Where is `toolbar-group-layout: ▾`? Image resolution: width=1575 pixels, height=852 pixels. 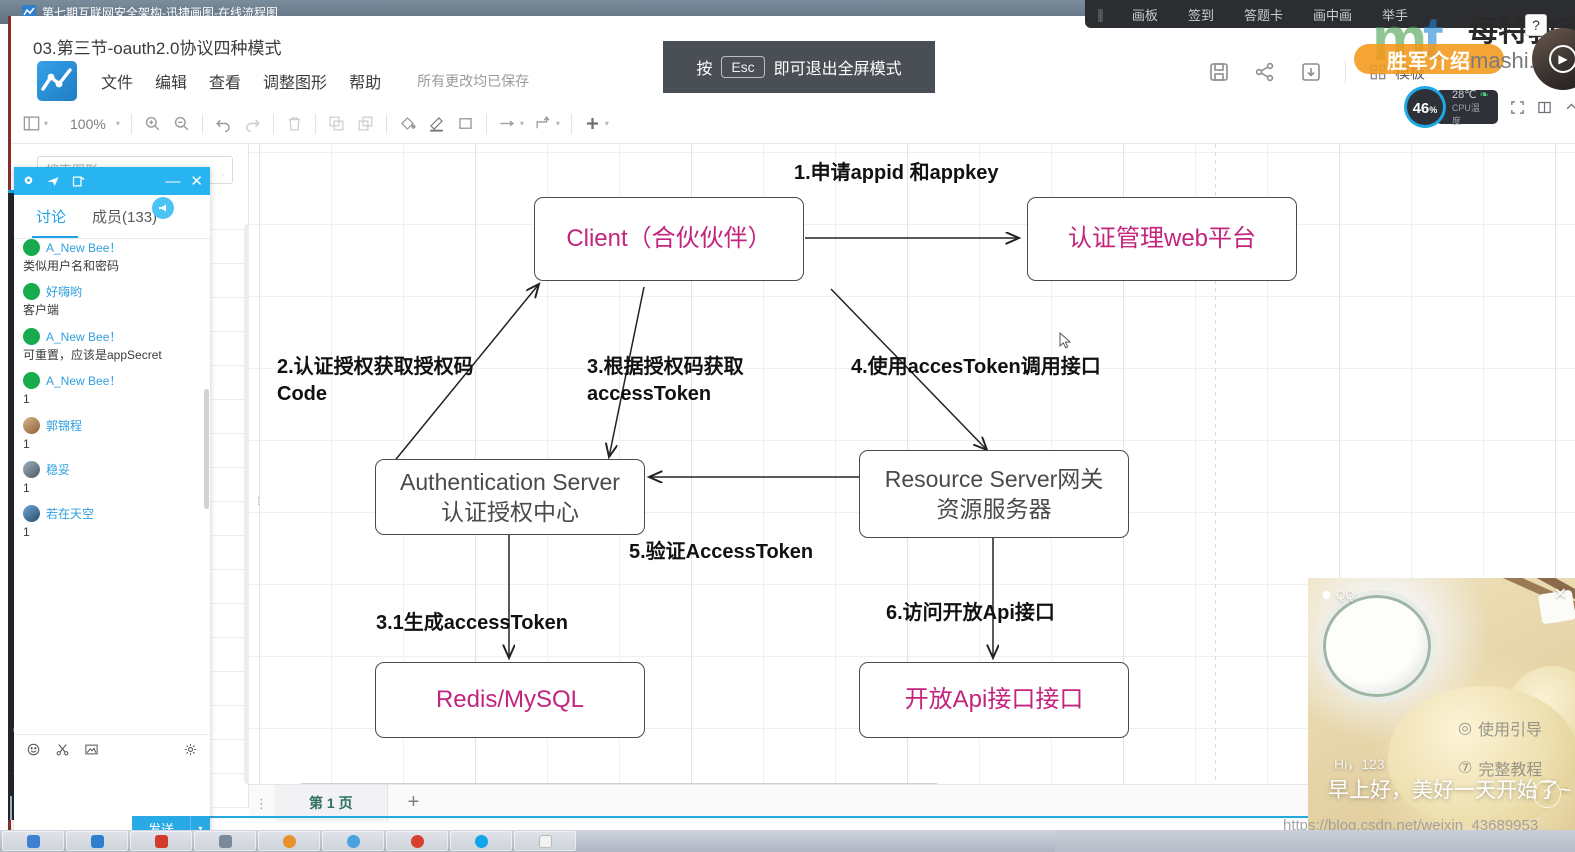 toolbar-group-layout: ▾ is located at coordinates (35, 123).